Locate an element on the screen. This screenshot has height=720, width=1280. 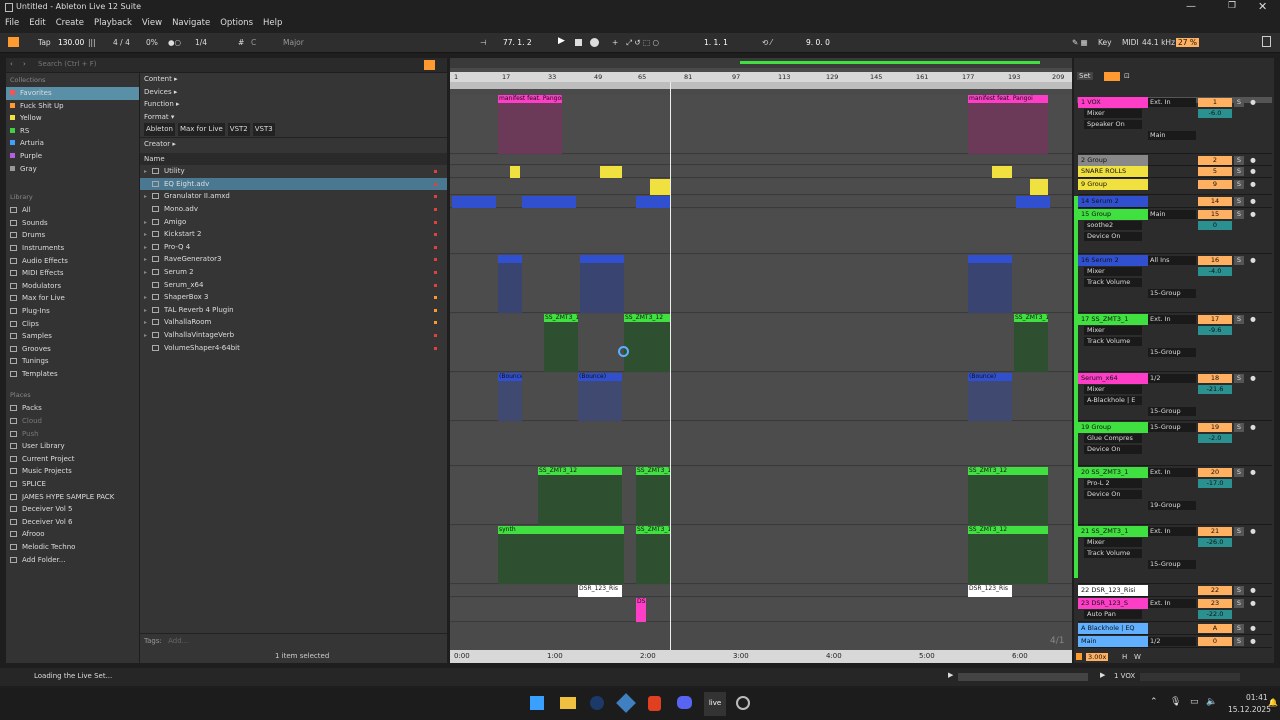
file-item: ▸ Kickstart 2 is located at coordinates (293, 234).